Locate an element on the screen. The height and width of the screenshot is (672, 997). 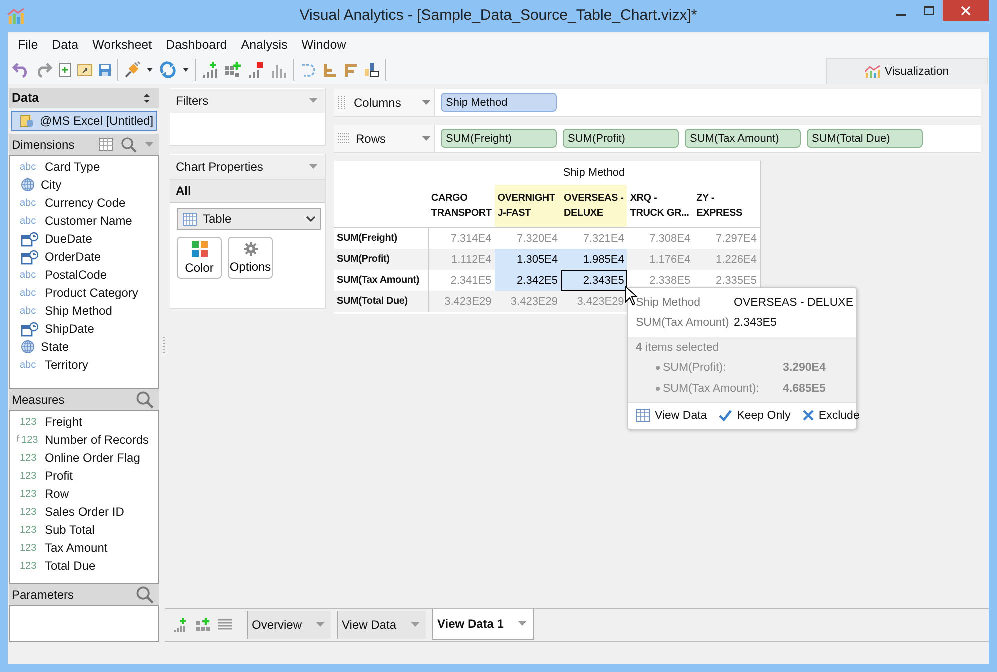
sort-ascending-icon is located at coordinates (330, 70).